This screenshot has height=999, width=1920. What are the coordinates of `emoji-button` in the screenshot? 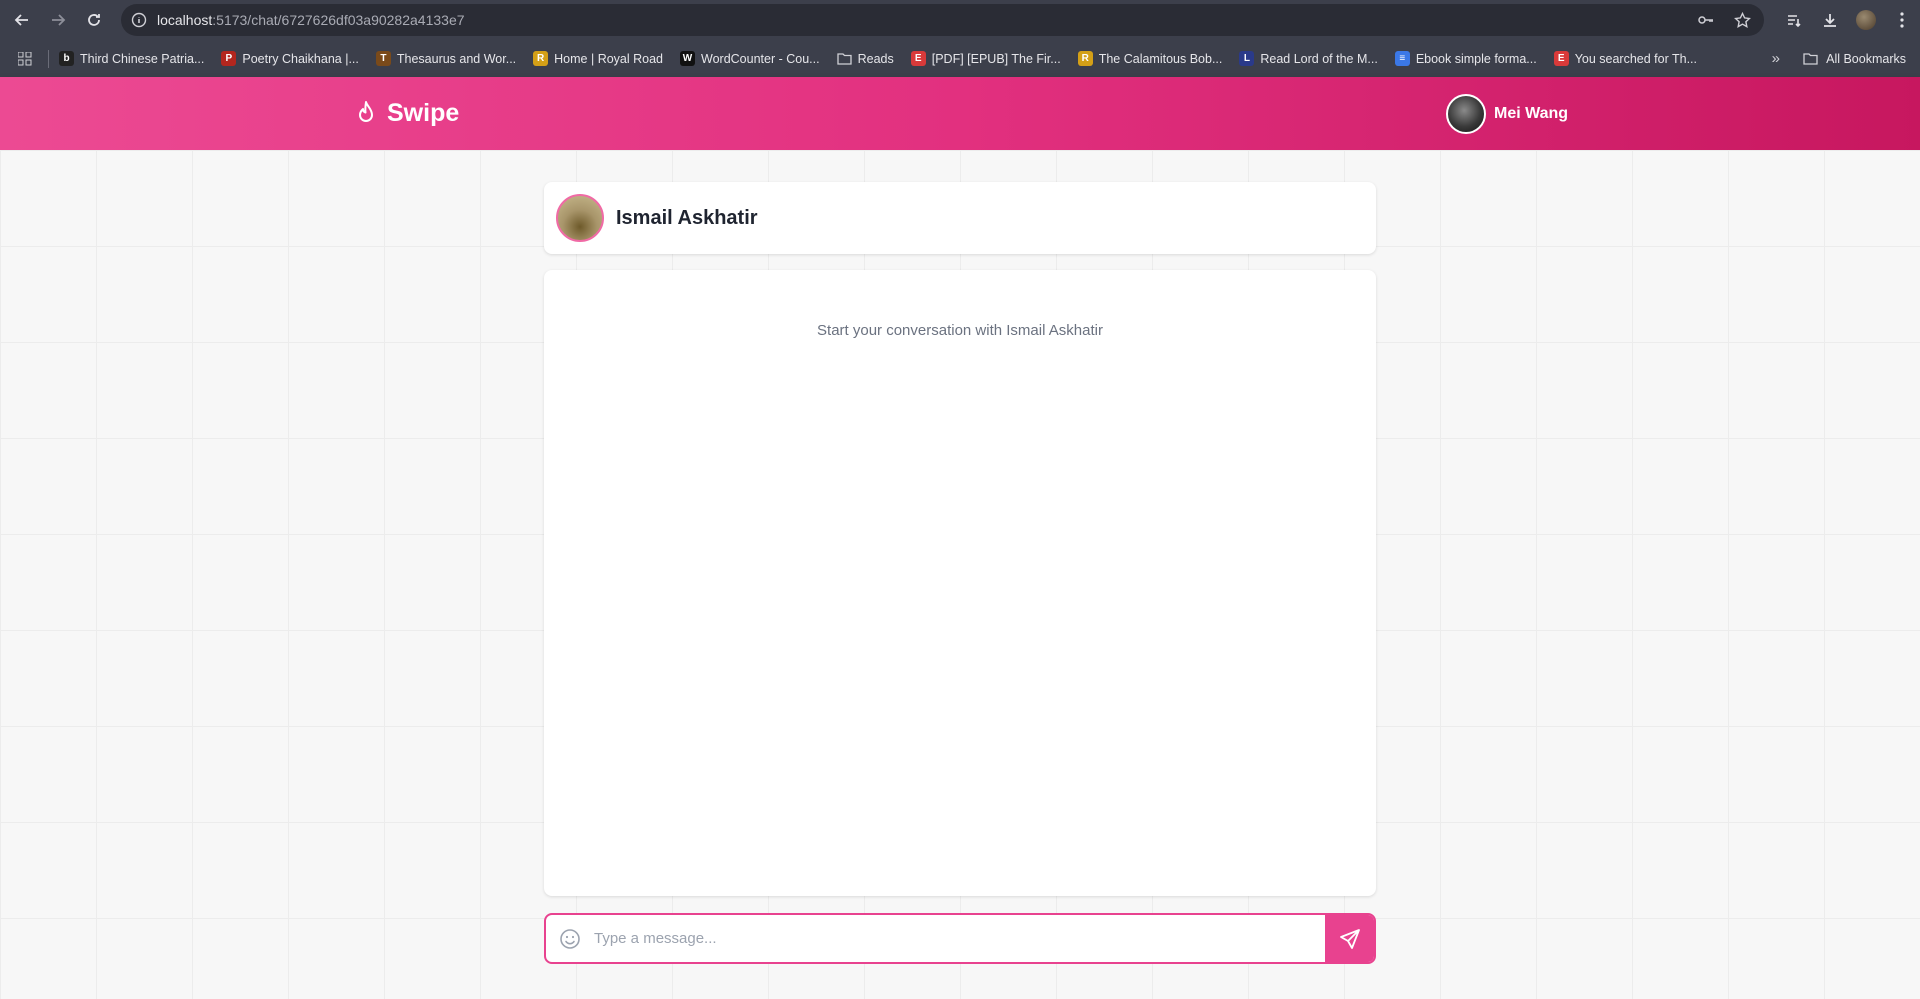 It's located at (570, 939).